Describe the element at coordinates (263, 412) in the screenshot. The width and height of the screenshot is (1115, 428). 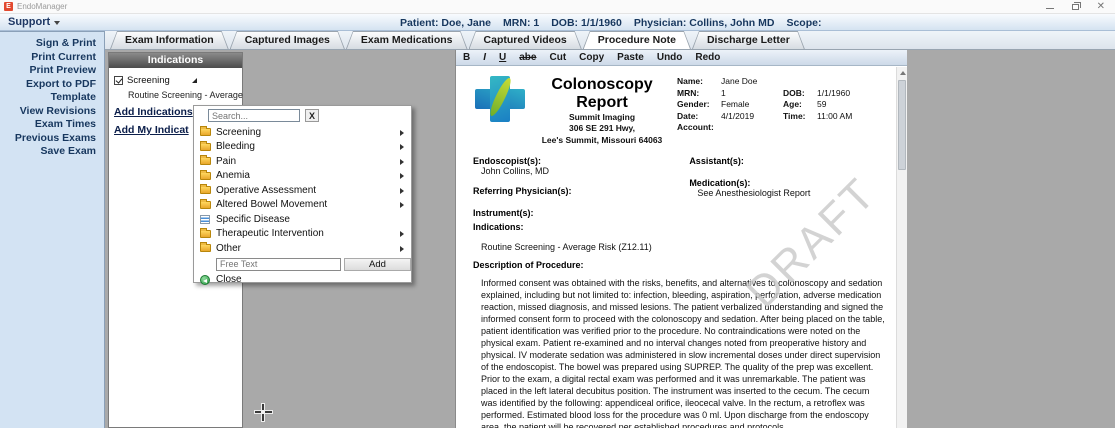
I see `crosshair-cursor` at that location.